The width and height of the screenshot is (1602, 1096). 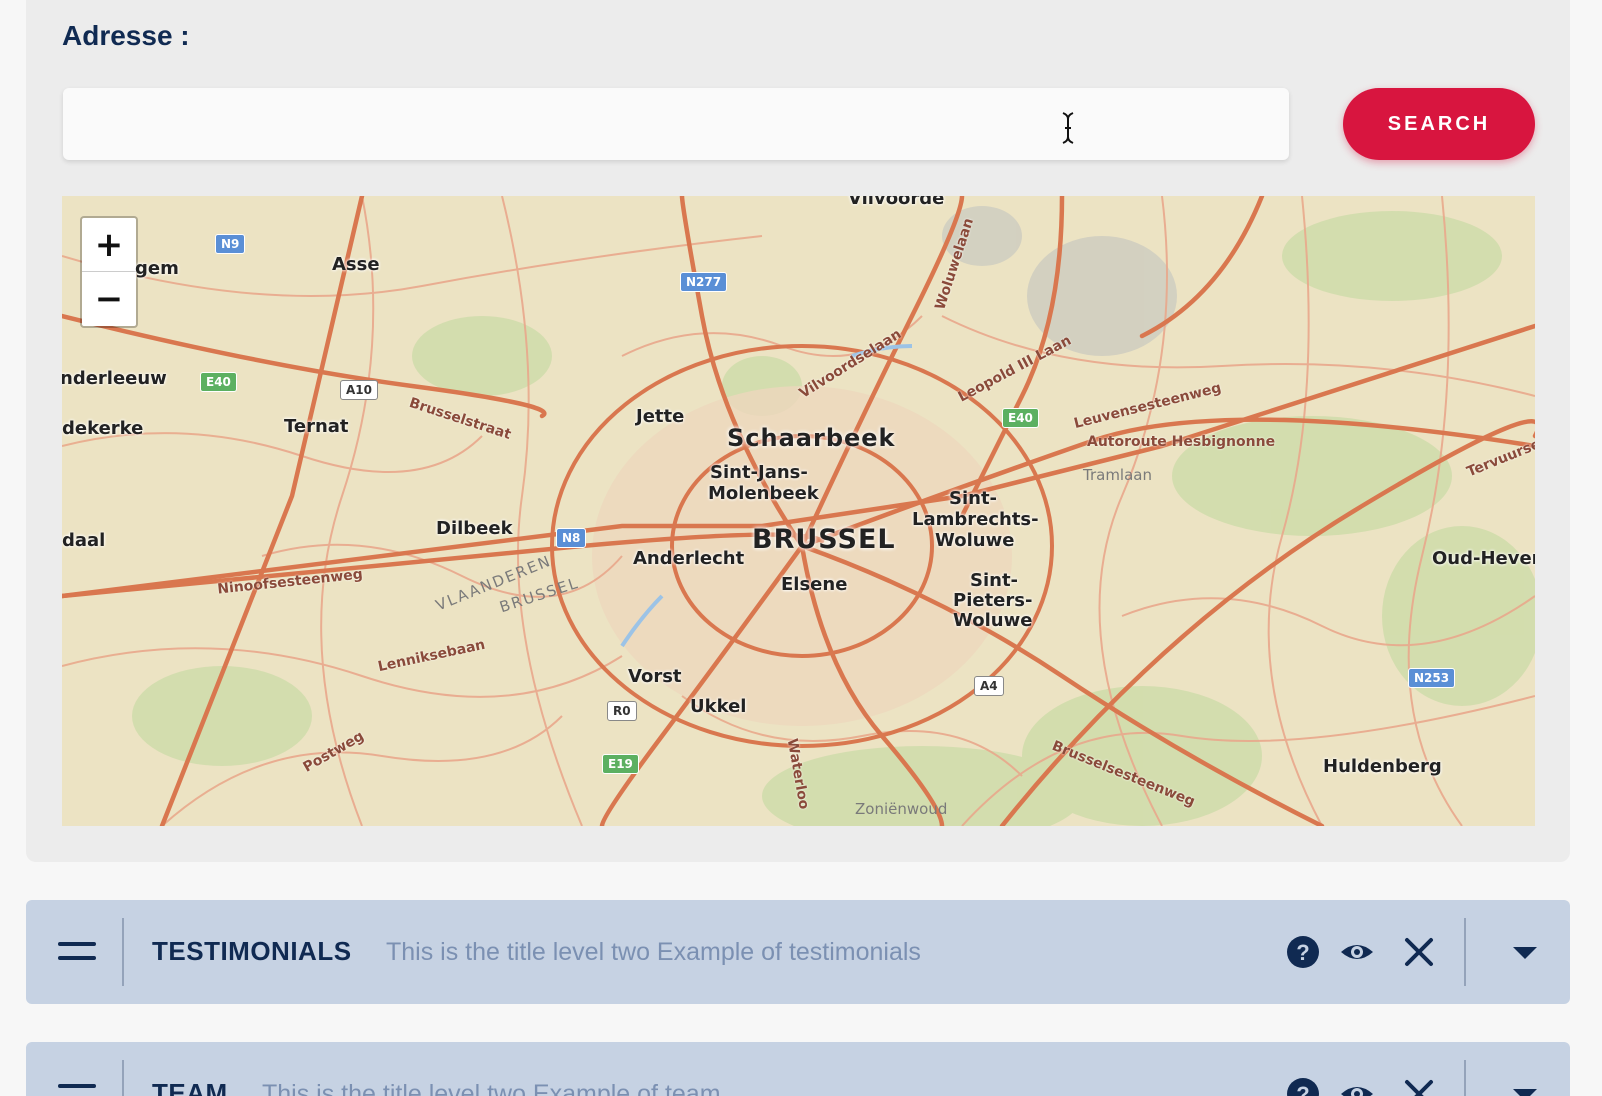 What do you see at coordinates (356, 264) in the screenshot?
I see `map-place-label: Asse` at bounding box center [356, 264].